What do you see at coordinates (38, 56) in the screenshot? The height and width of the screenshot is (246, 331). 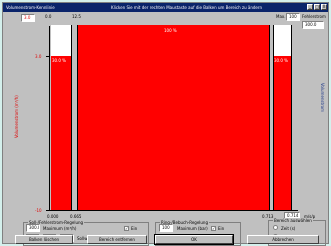 I see `y-tick-label-top: 3.0` at bounding box center [38, 56].